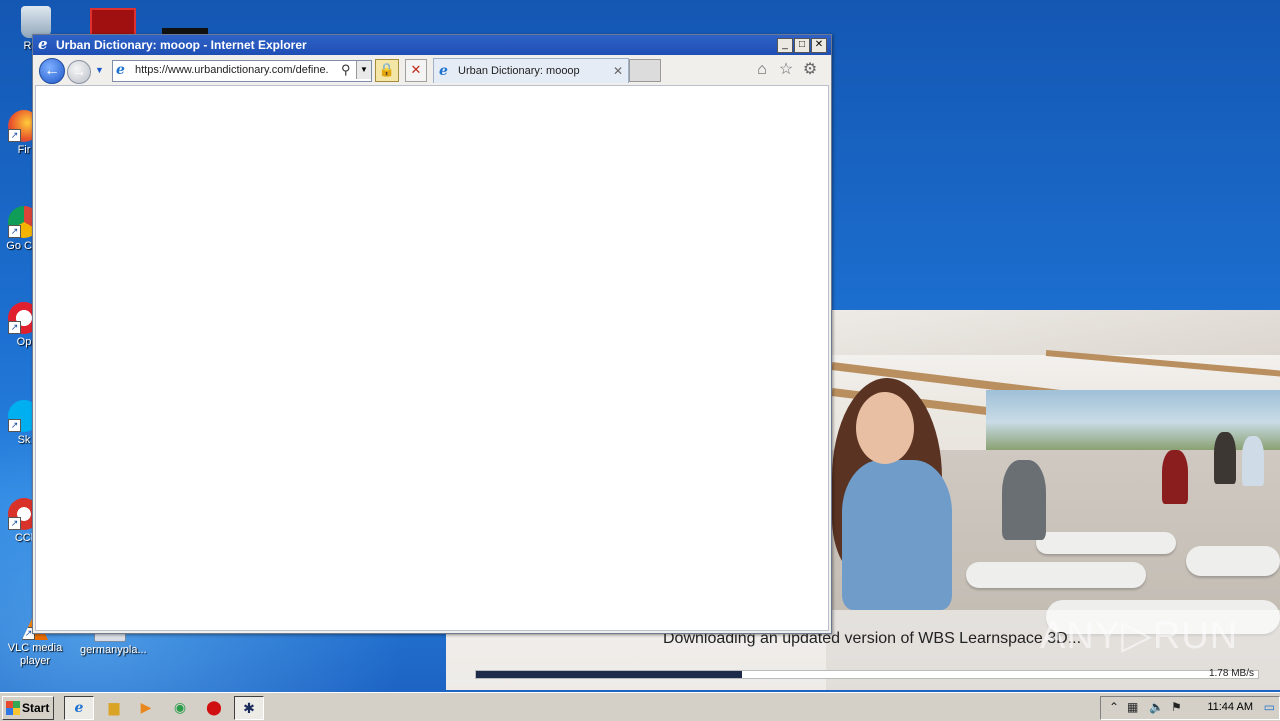  Describe the element at coordinates (348, 70) in the screenshot. I see `search-icon: ⚲` at that location.